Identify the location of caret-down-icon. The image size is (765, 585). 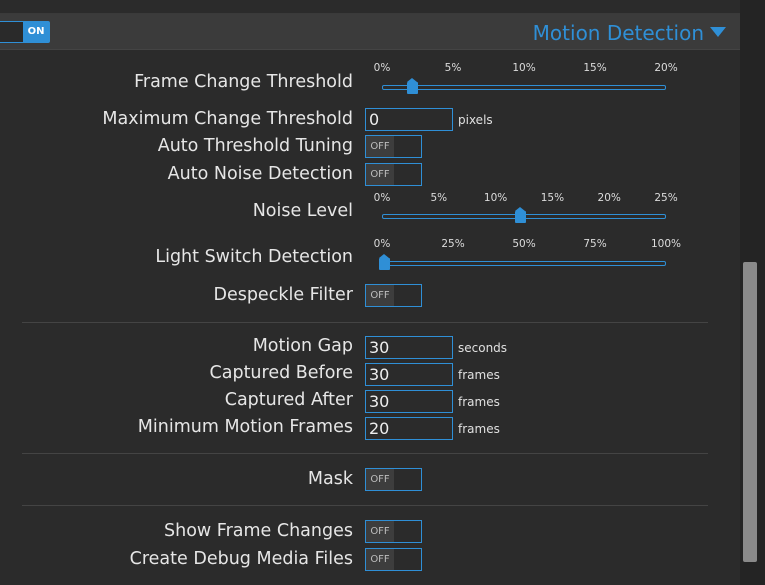
(718, 32).